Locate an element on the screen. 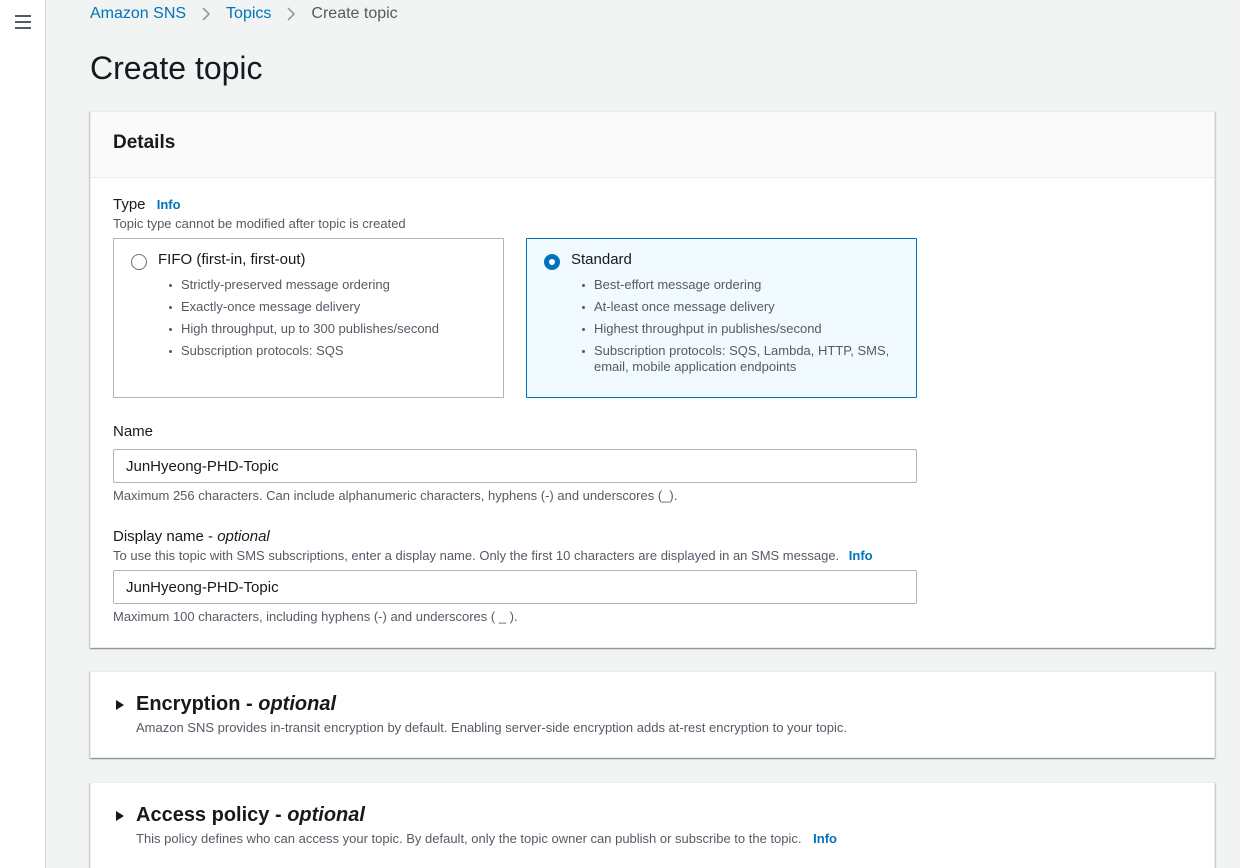  name-label: Name is located at coordinates (133, 431).